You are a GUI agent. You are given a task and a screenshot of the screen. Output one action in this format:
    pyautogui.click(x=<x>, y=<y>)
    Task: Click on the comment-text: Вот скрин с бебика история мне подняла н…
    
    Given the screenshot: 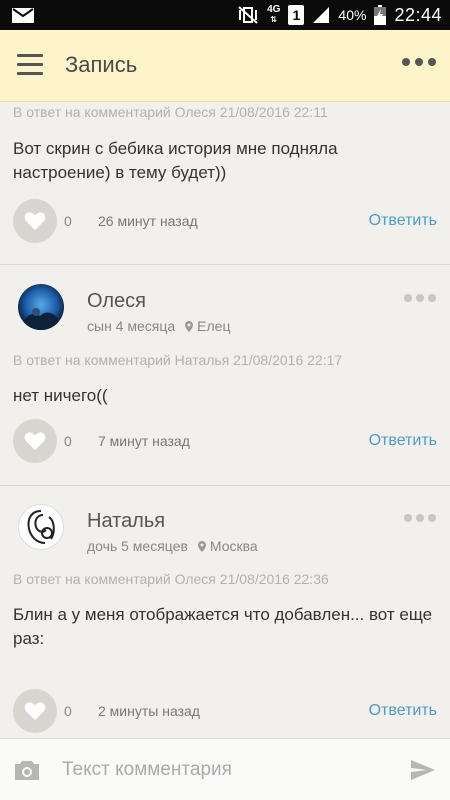 What is the action you would take?
    pyautogui.click(x=175, y=160)
    